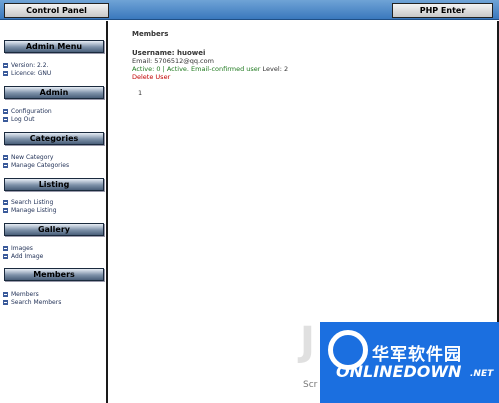 This screenshot has height=403, width=499. Describe the element at coordinates (54, 46) in the screenshot. I see `section-header-admin-menu: Admin Menu` at that location.